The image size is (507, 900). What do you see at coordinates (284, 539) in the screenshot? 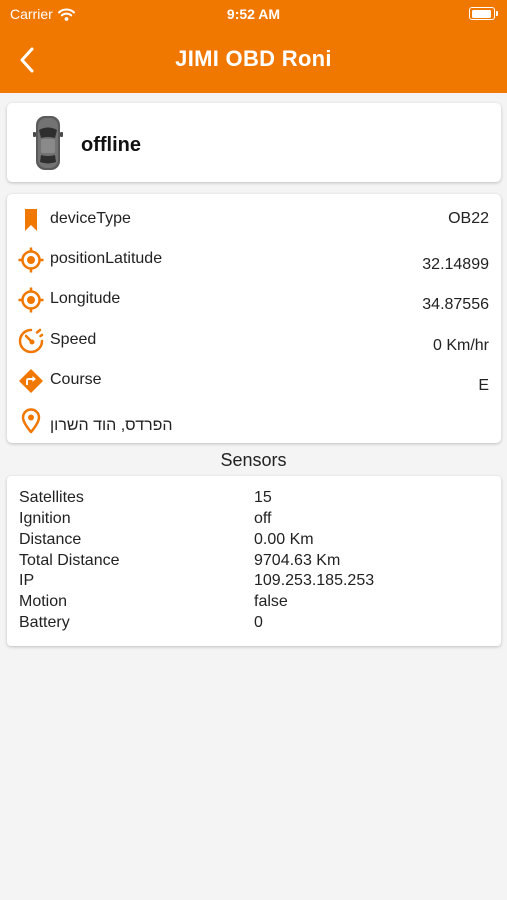
I see `sensor-value: 0.00 Km` at bounding box center [284, 539].